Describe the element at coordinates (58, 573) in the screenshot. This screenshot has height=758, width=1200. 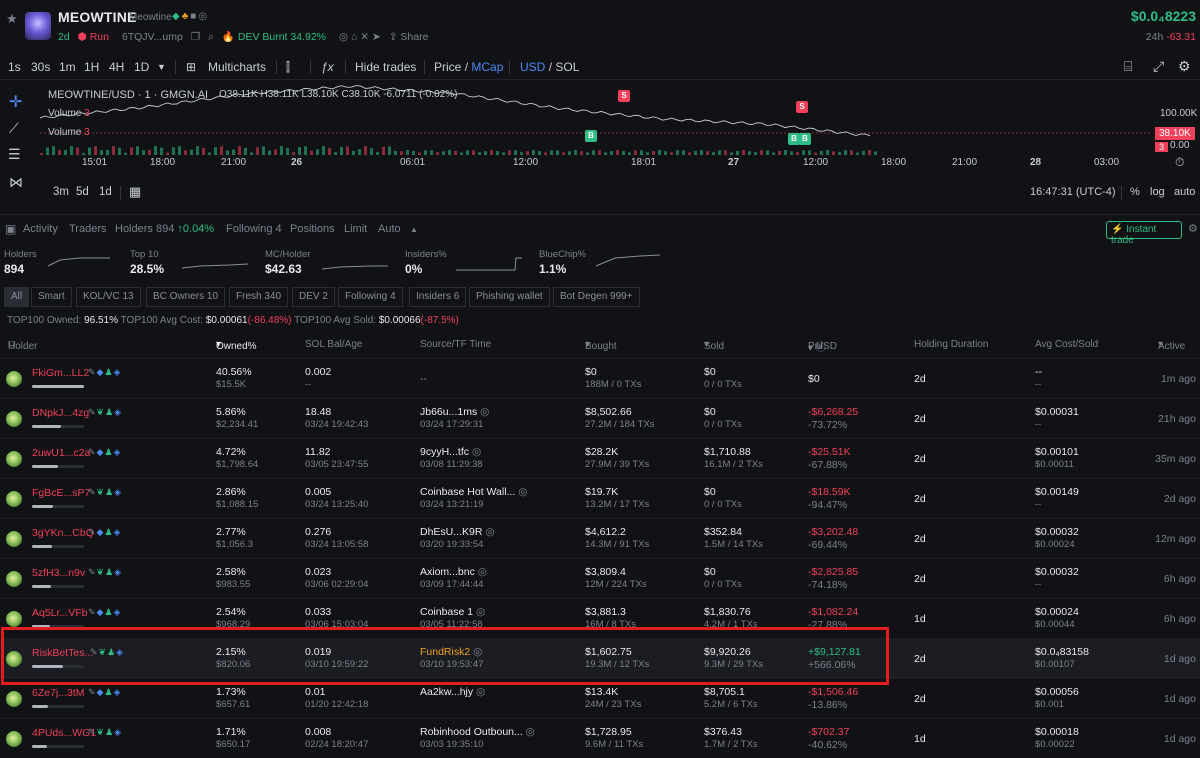
I see `holder-address: 5zfH3...n9v` at that location.